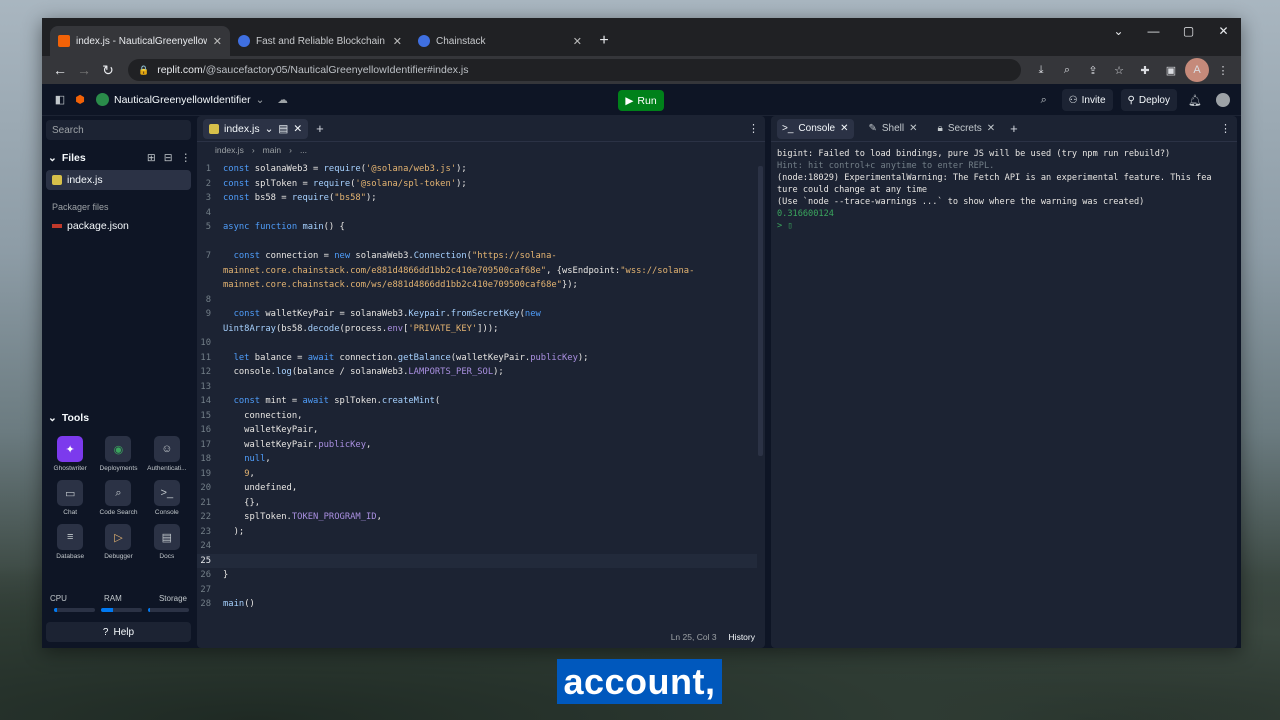 The image size is (1280, 720). What do you see at coordinates (477, 560) in the screenshot?
I see `code-line: 25` at bounding box center [477, 560].